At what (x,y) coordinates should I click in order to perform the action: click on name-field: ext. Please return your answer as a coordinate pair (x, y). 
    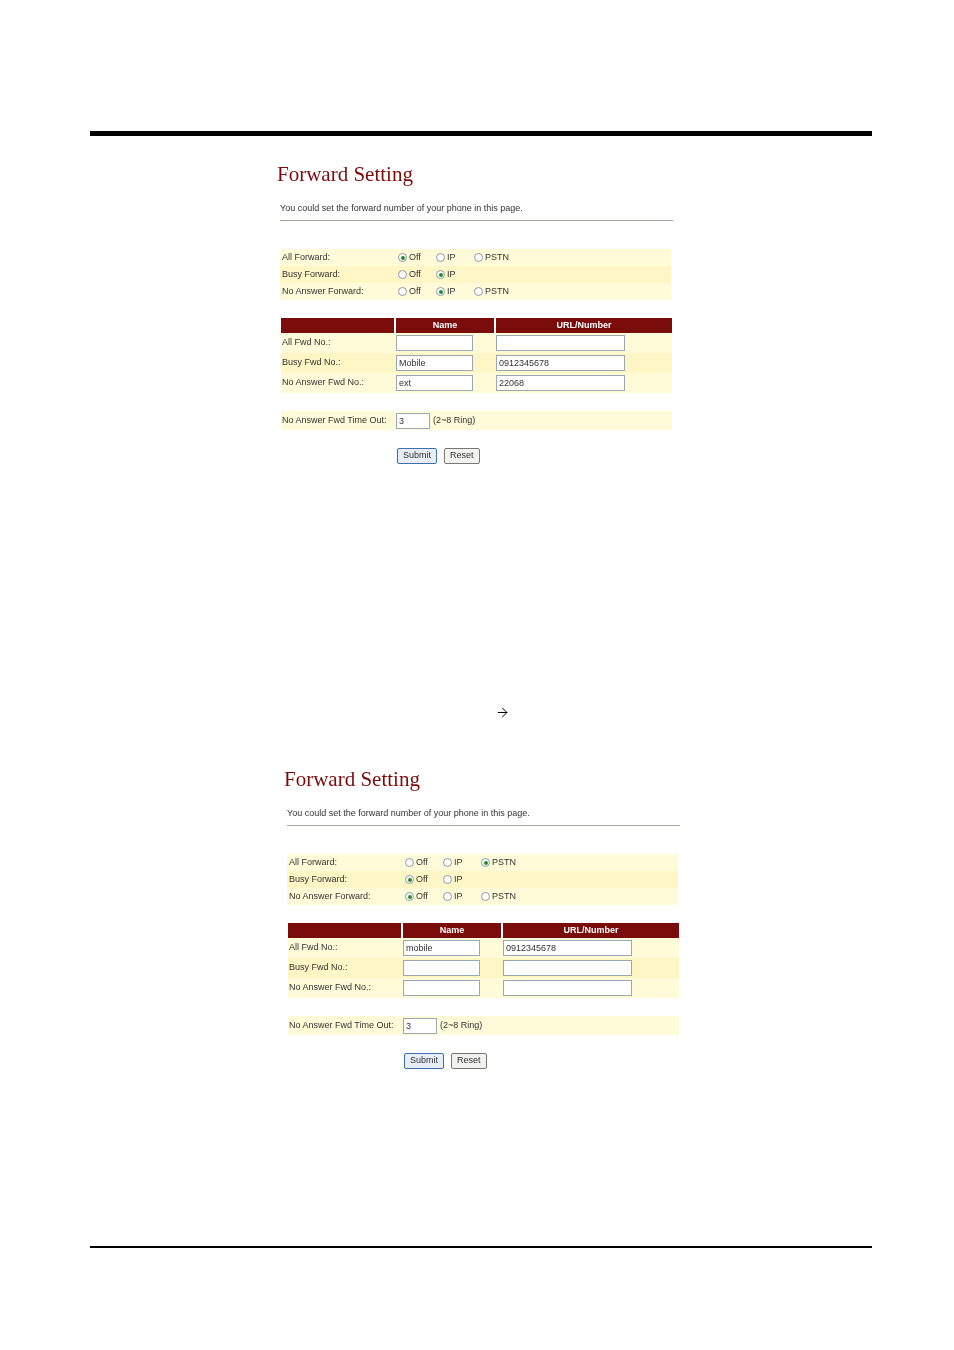
    Looking at the image, I should click on (434, 383).